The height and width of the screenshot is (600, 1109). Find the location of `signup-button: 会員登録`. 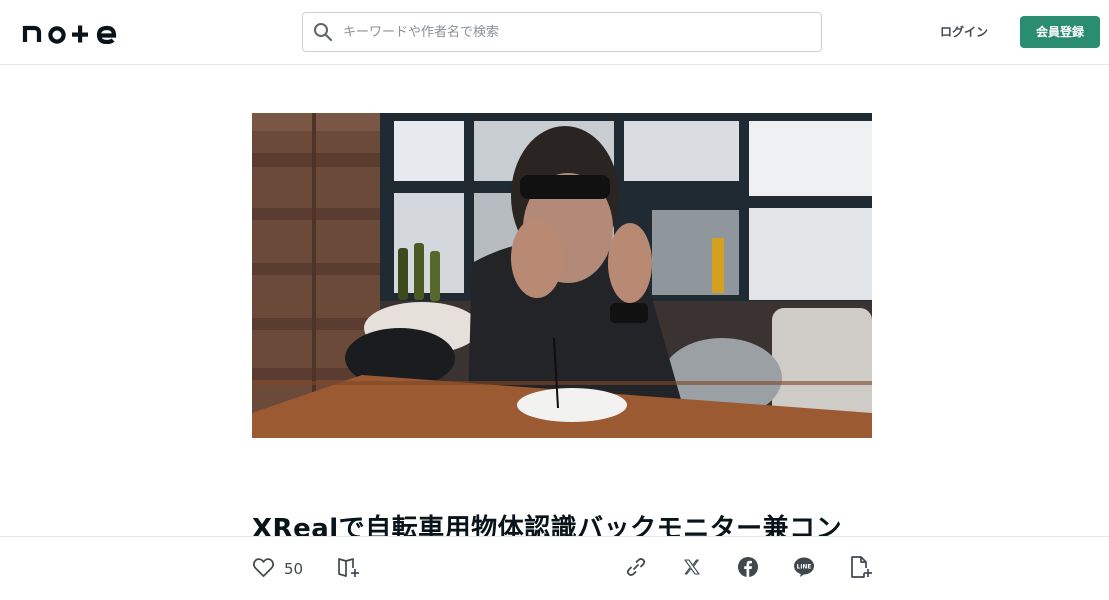

signup-button: 会員登録 is located at coordinates (1060, 32).